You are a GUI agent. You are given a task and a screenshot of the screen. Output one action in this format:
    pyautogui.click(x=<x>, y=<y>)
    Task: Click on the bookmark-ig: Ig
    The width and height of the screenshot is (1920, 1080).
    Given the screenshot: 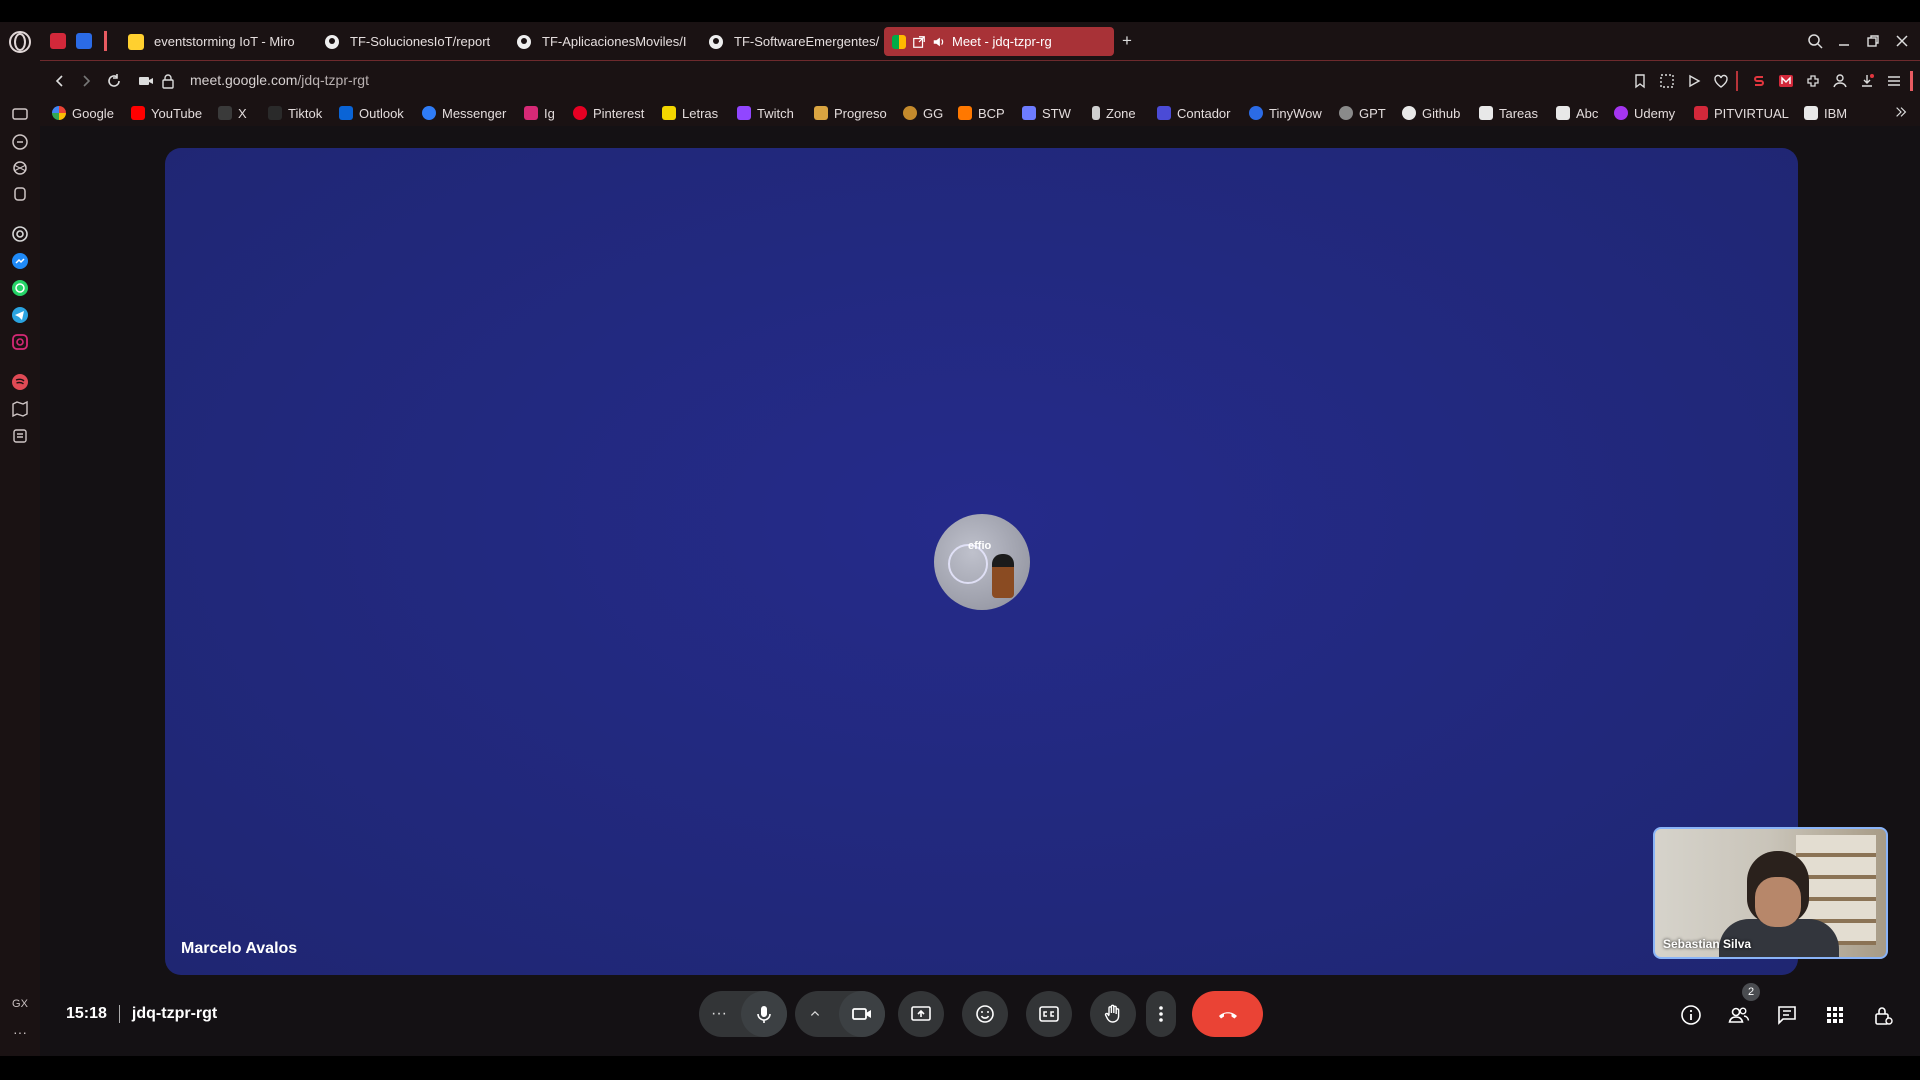 What is the action you would take?
    pyautogui.click(x=539, y=113)
    